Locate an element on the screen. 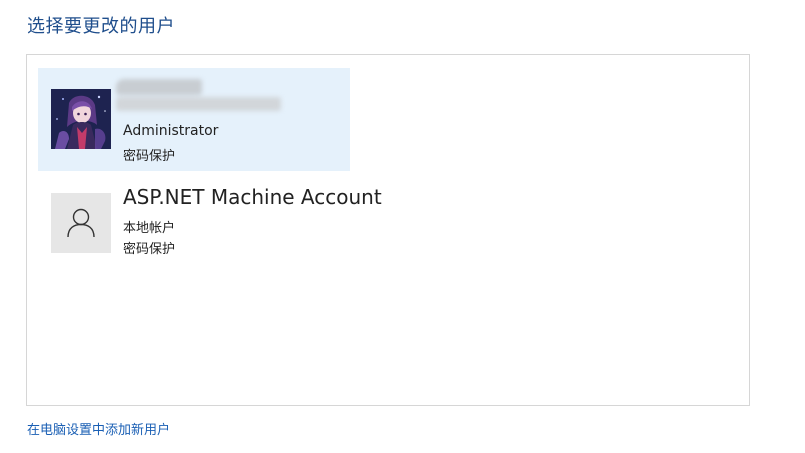 This screenshot has height=453, width=805. user-item-aspnet-machine-account: ASP.NET Machine Account 本地帐户 密码保护 is located at coordinates (210, 221).